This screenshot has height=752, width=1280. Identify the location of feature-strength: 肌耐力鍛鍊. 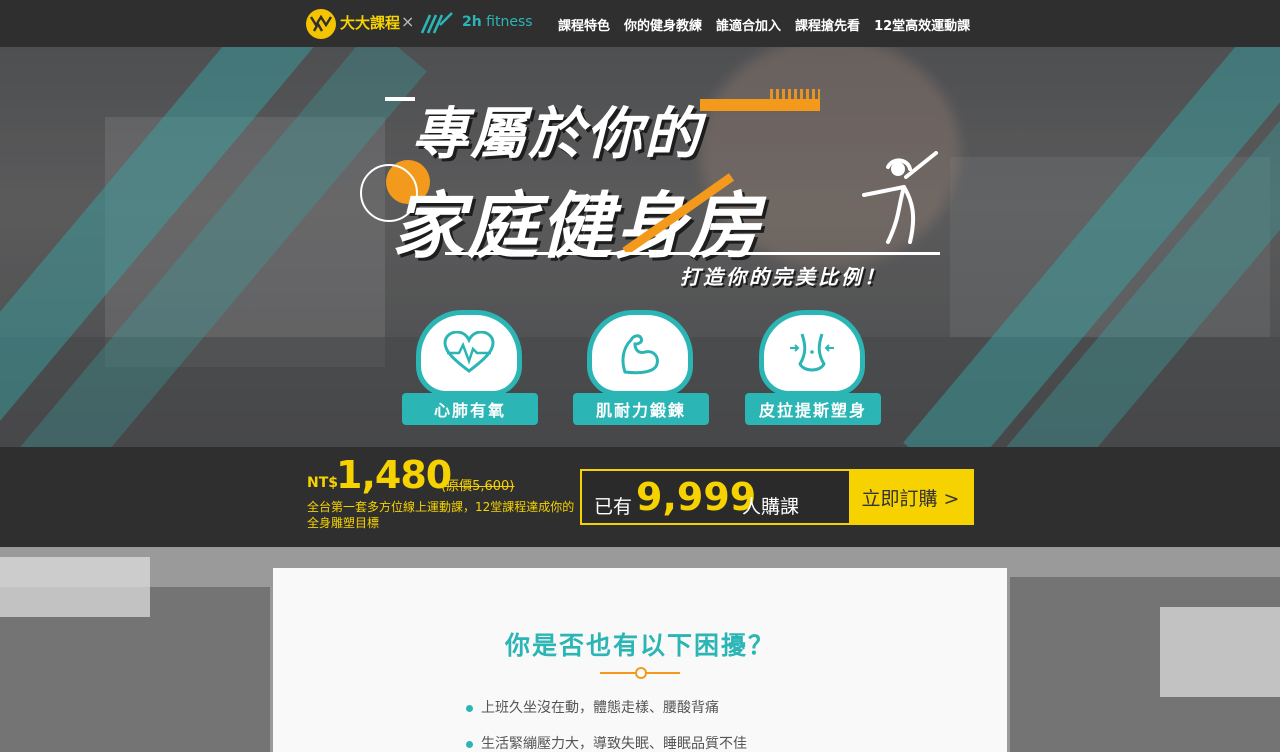
(641, 368).